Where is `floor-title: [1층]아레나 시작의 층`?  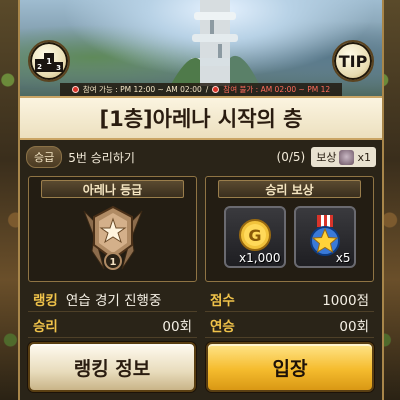 floor-title: [1층]아레나 시작의 층 is located at coordinates (201, 119).